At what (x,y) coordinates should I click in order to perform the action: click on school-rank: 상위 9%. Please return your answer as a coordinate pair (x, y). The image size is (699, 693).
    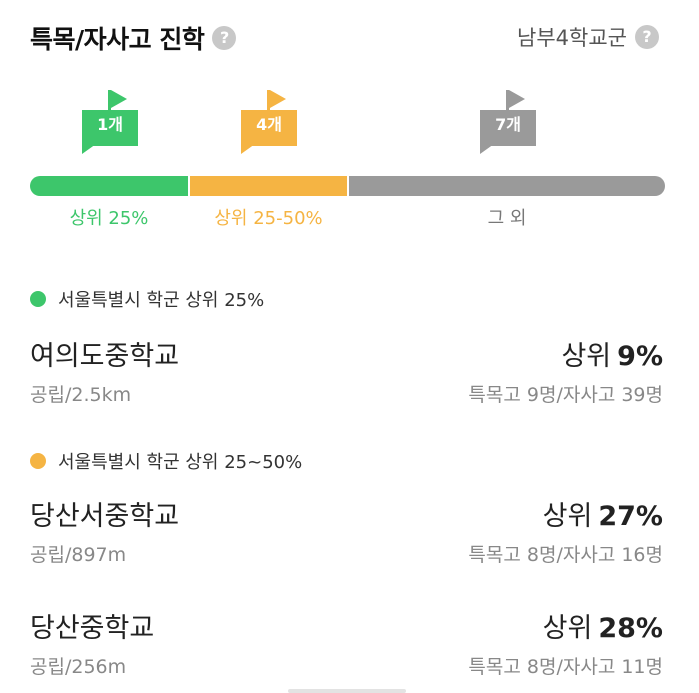
    Looking at the image, I should click on (612, 353).